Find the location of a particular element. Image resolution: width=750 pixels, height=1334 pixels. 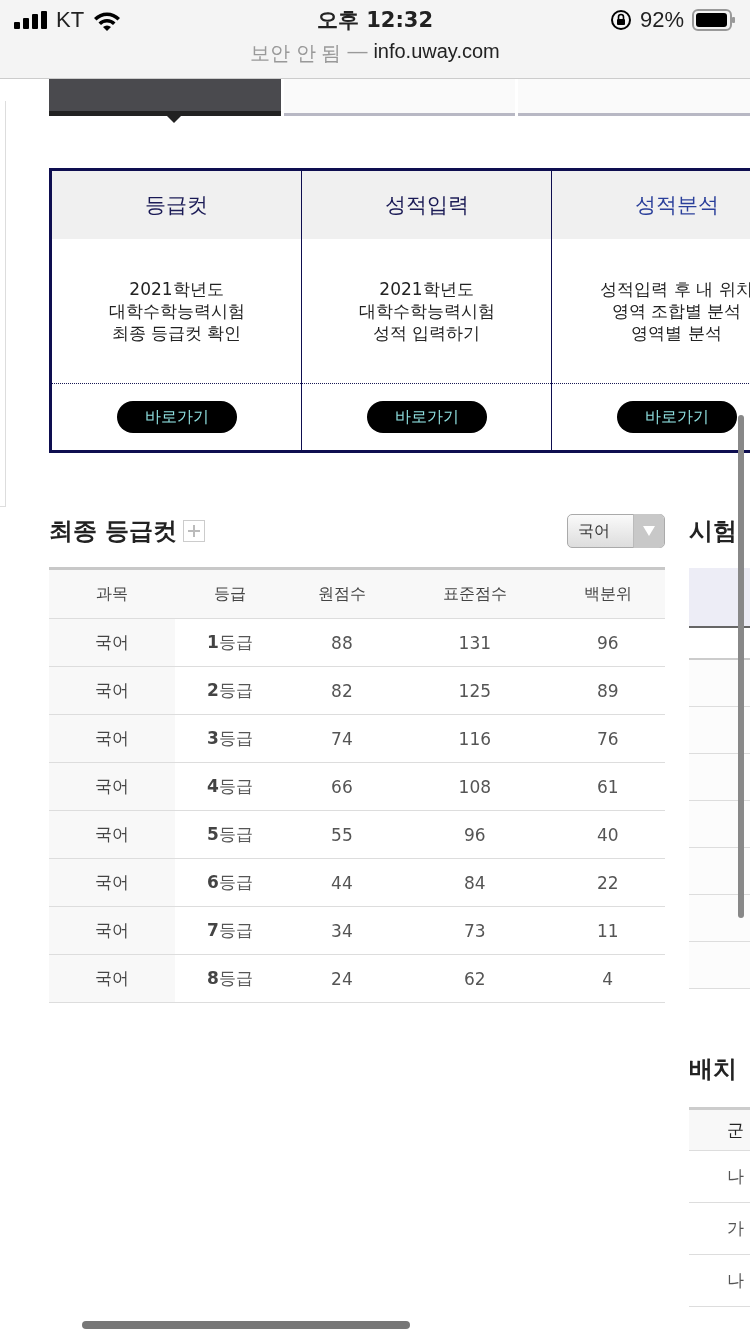

table-cell: 89 is located at coordinates (607, 690).